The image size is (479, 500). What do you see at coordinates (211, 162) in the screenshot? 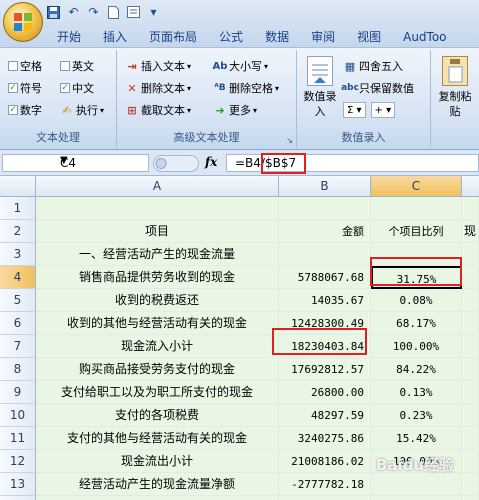
I see `insert-function-icon: fx` at bounding box center [211, 162].